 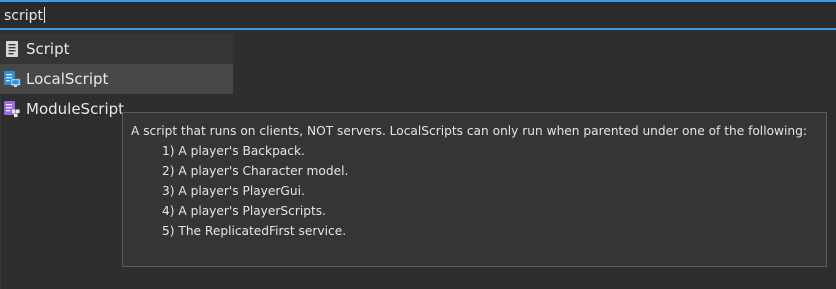 I want to click on result-label: ModuleScript, so click(x=75, y=109).